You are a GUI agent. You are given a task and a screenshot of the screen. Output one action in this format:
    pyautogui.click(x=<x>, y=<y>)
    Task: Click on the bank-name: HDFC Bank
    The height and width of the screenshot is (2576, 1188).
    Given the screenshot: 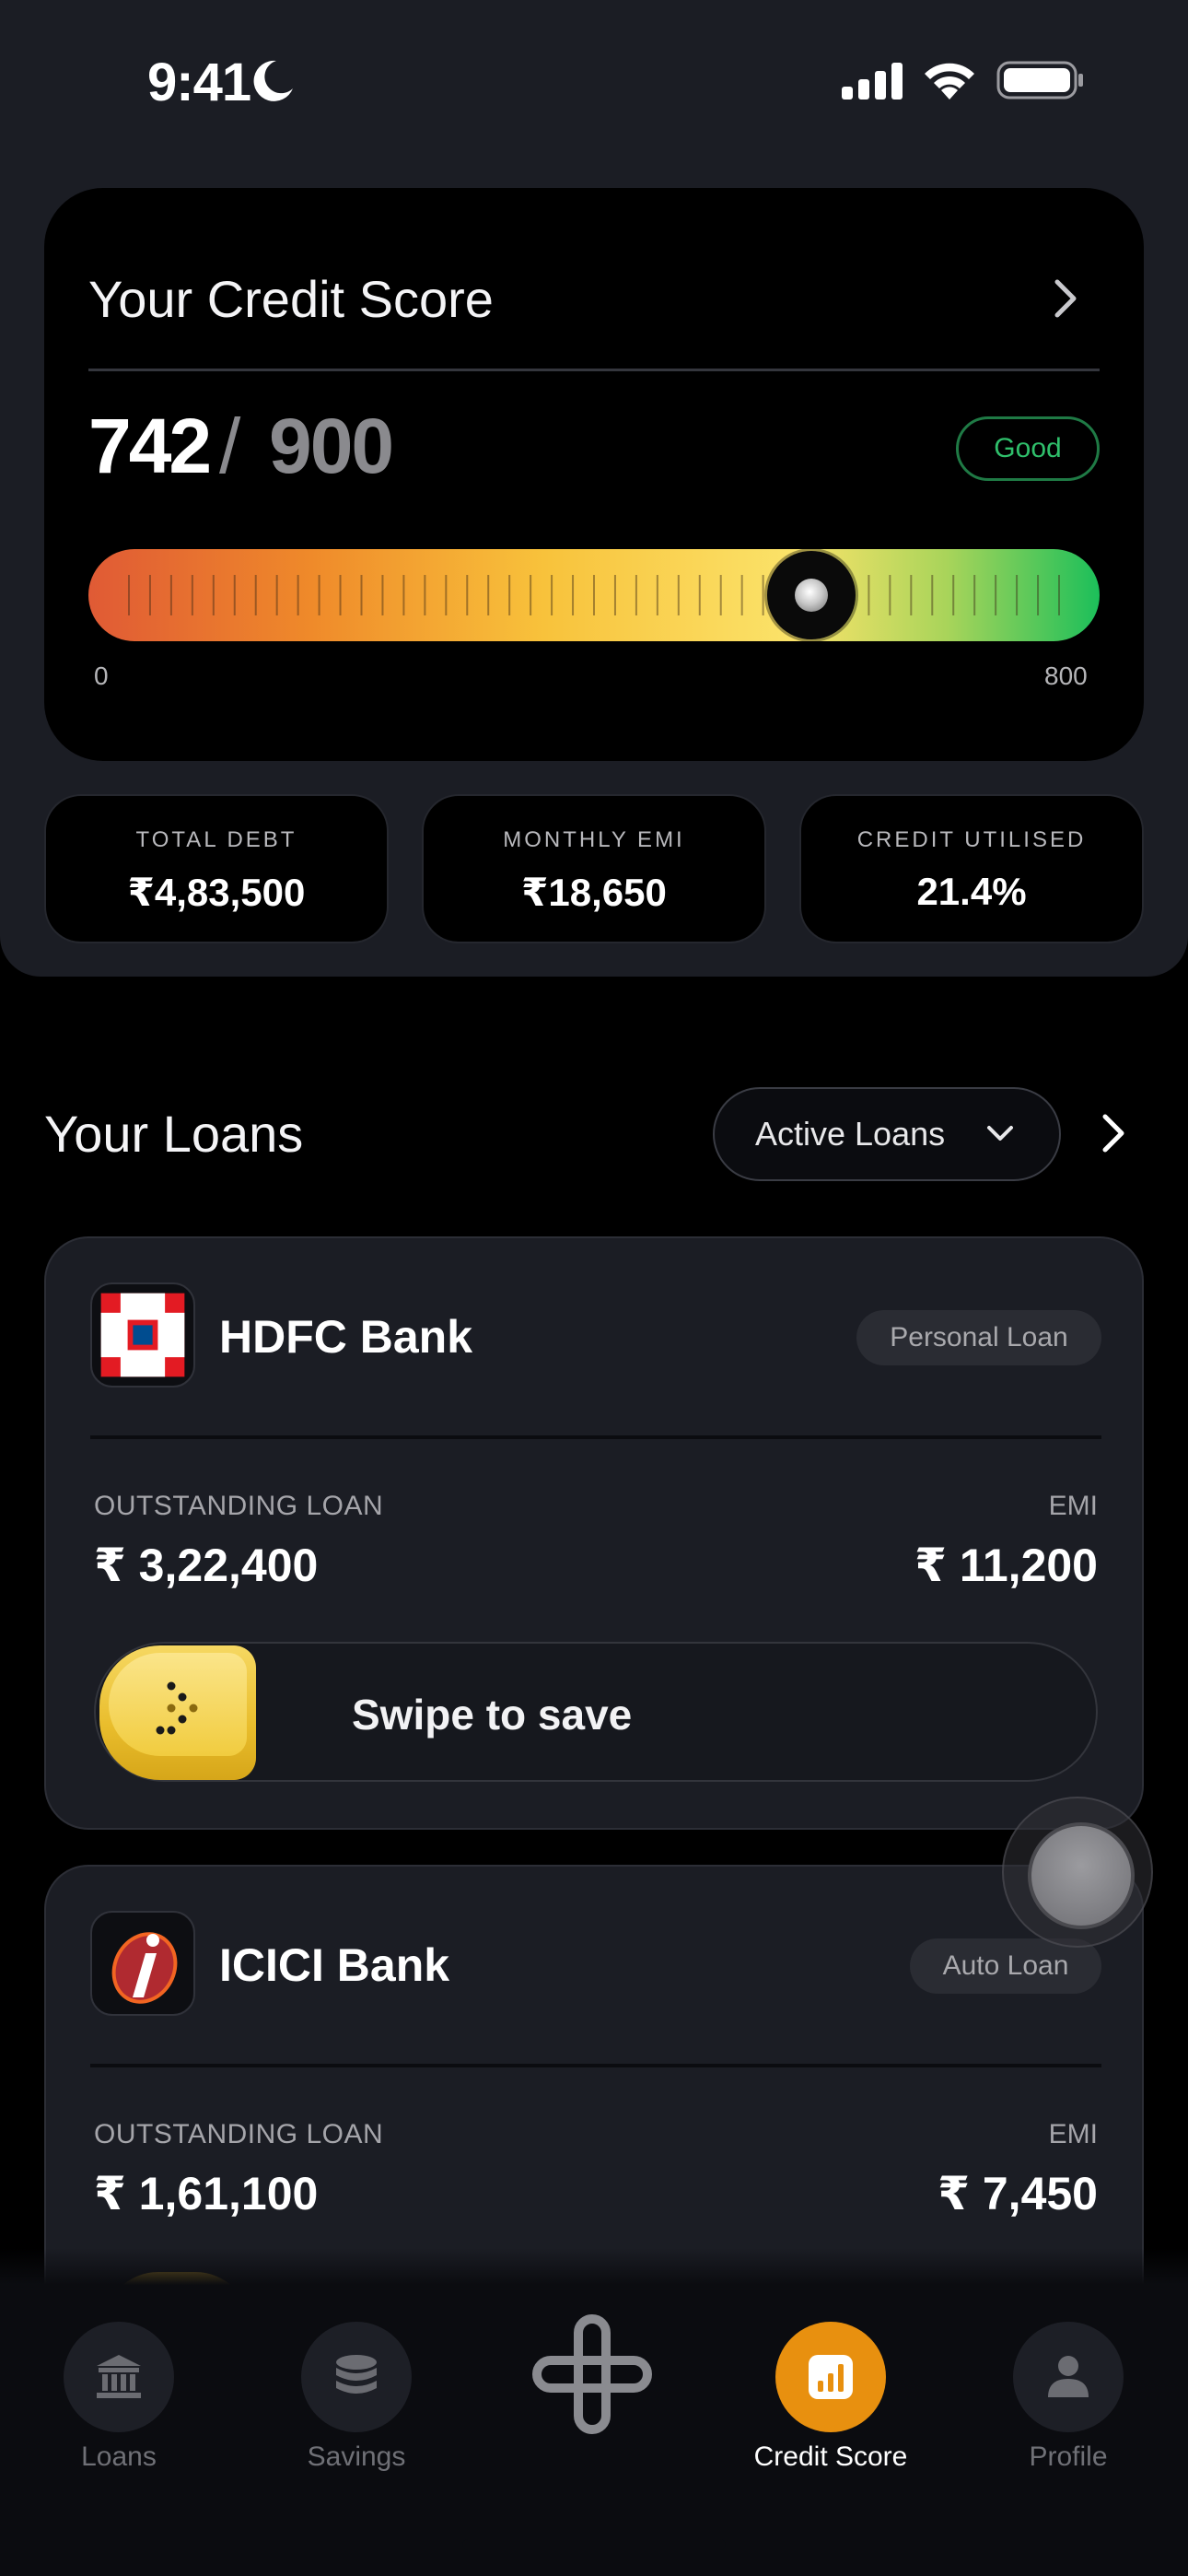 What is the action you would take?
    pyautogui.click(x=346, y=1337)
    